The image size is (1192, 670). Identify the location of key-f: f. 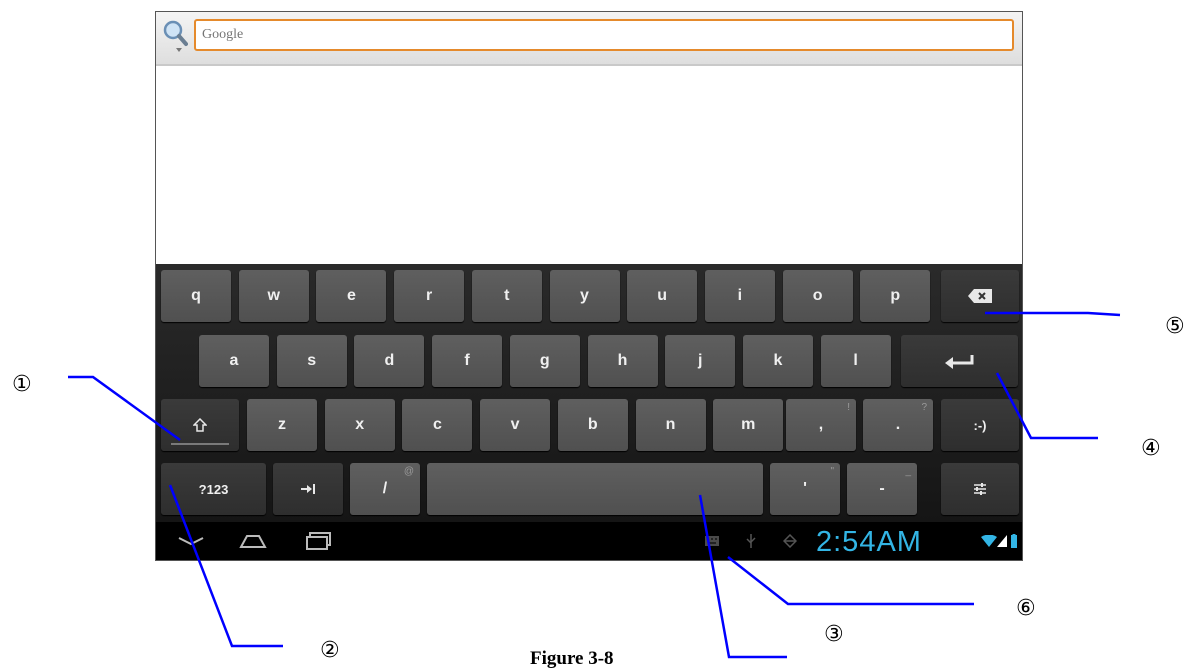
(467, 361).